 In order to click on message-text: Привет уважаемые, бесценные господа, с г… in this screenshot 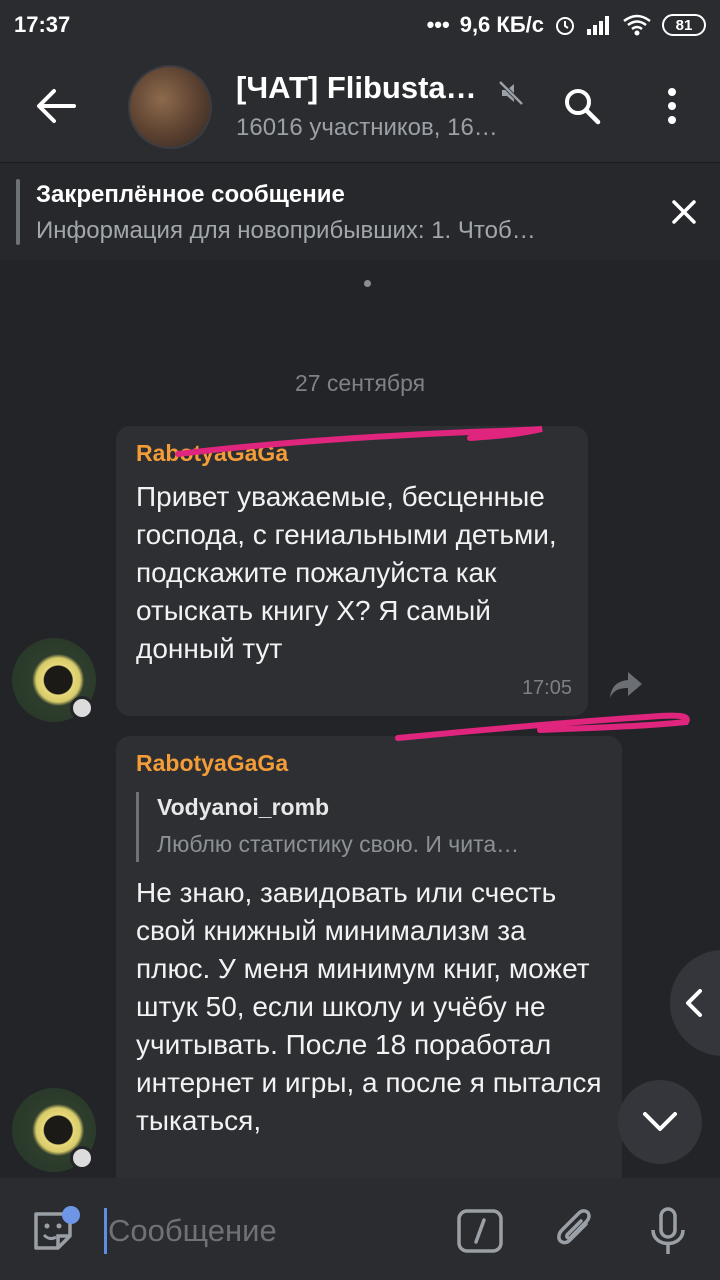, I will do `click(346, 572)`.